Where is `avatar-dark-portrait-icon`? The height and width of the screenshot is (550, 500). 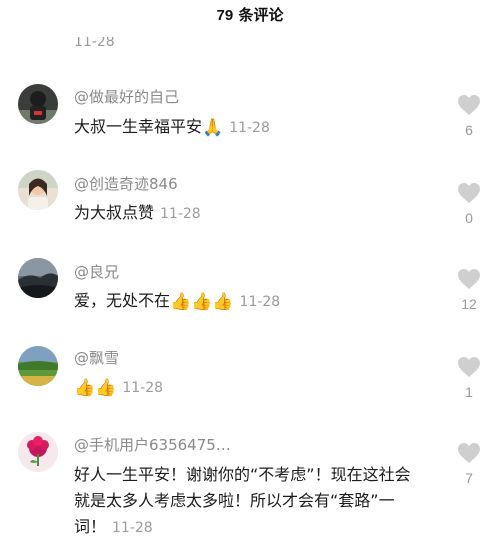
avatar-dark-portrait-icon is located at coordinates (38, 104).